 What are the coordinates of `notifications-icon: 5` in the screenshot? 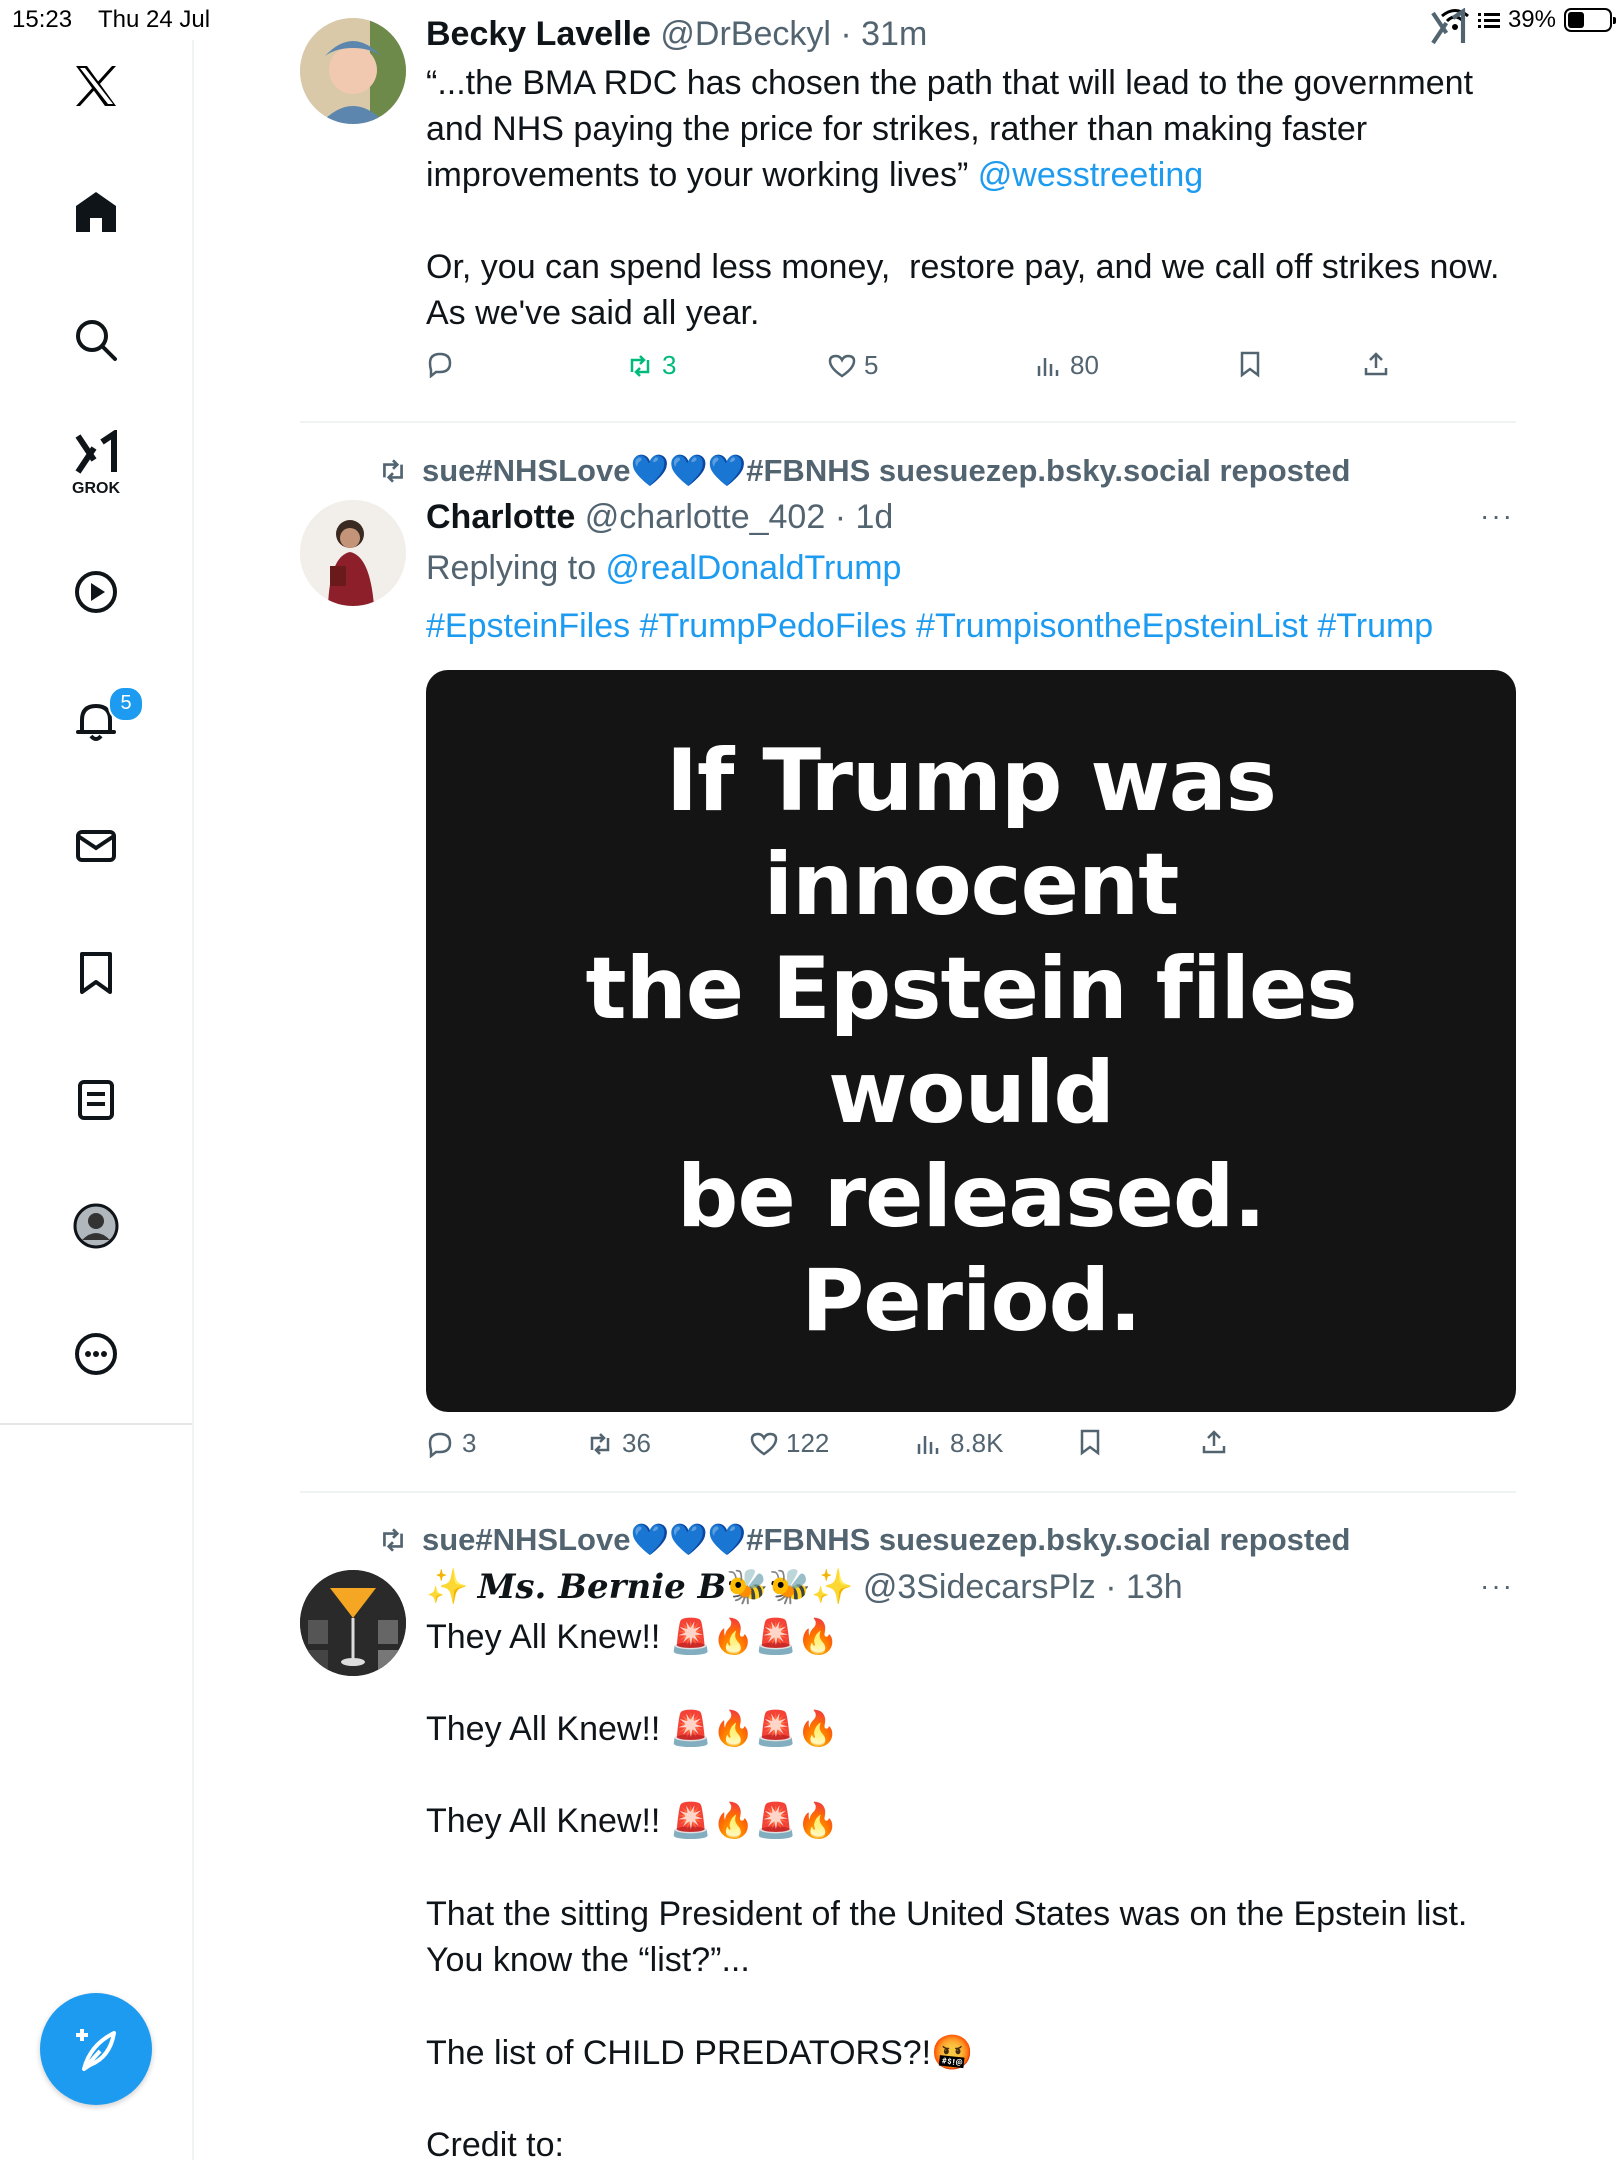 It's located at (102, 720).